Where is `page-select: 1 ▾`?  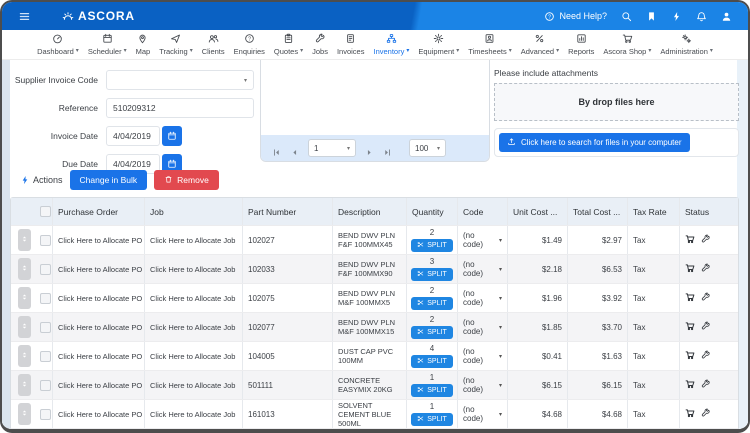 page-select: 1 ▾ is located at coordinates (332, 148).